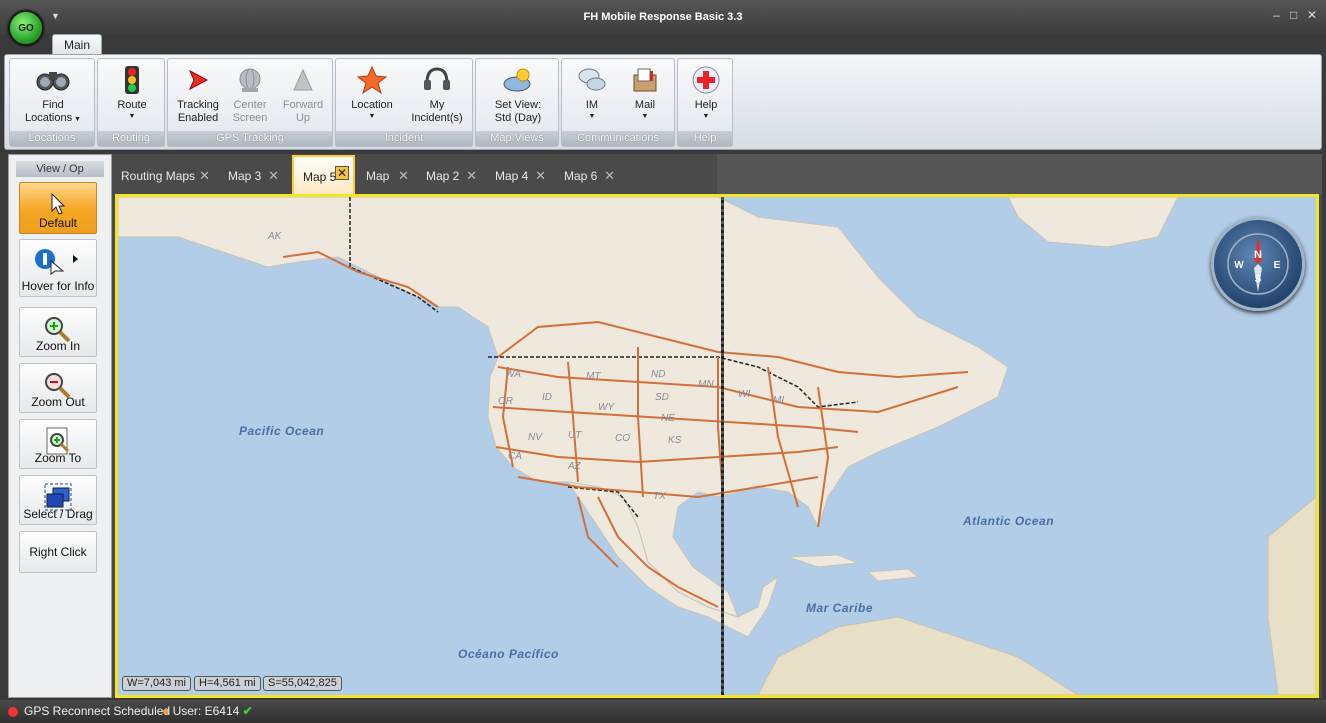  What do you see at coordinates (303, 79) in the screenshot?
I see `cone-icon` at bounding box center [303, 79].